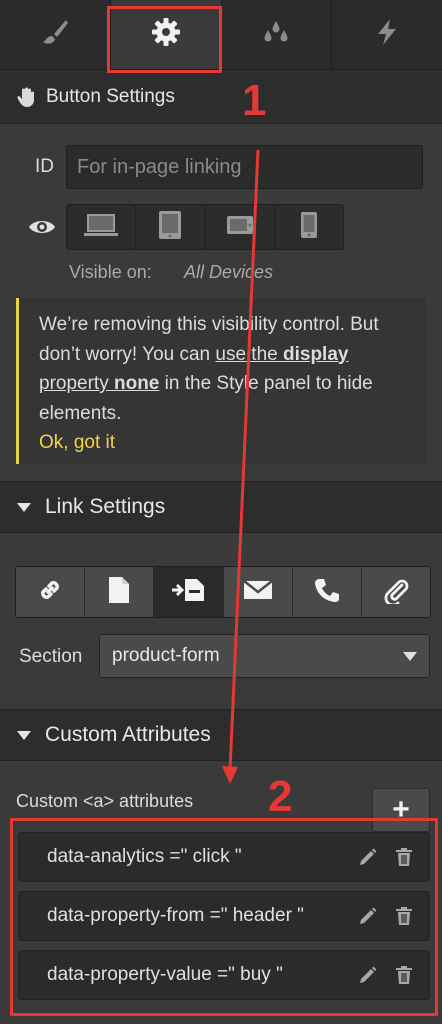  Describe the element at coordinates (136, 383) in the screenshot. I see `notice-link-bold-2: none` at that location.